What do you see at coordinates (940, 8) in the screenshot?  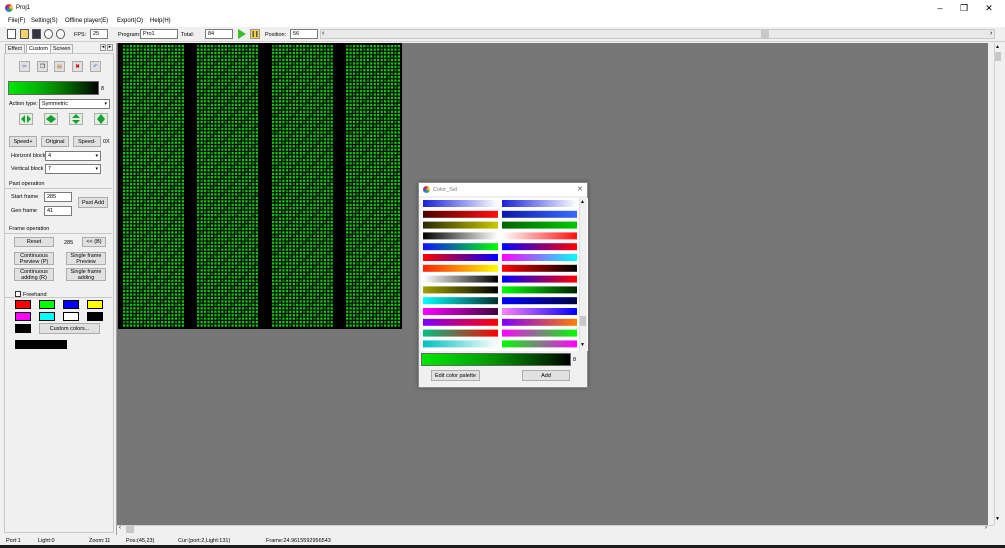 I see `minimize-button: –` at bounding box center [940, 8].